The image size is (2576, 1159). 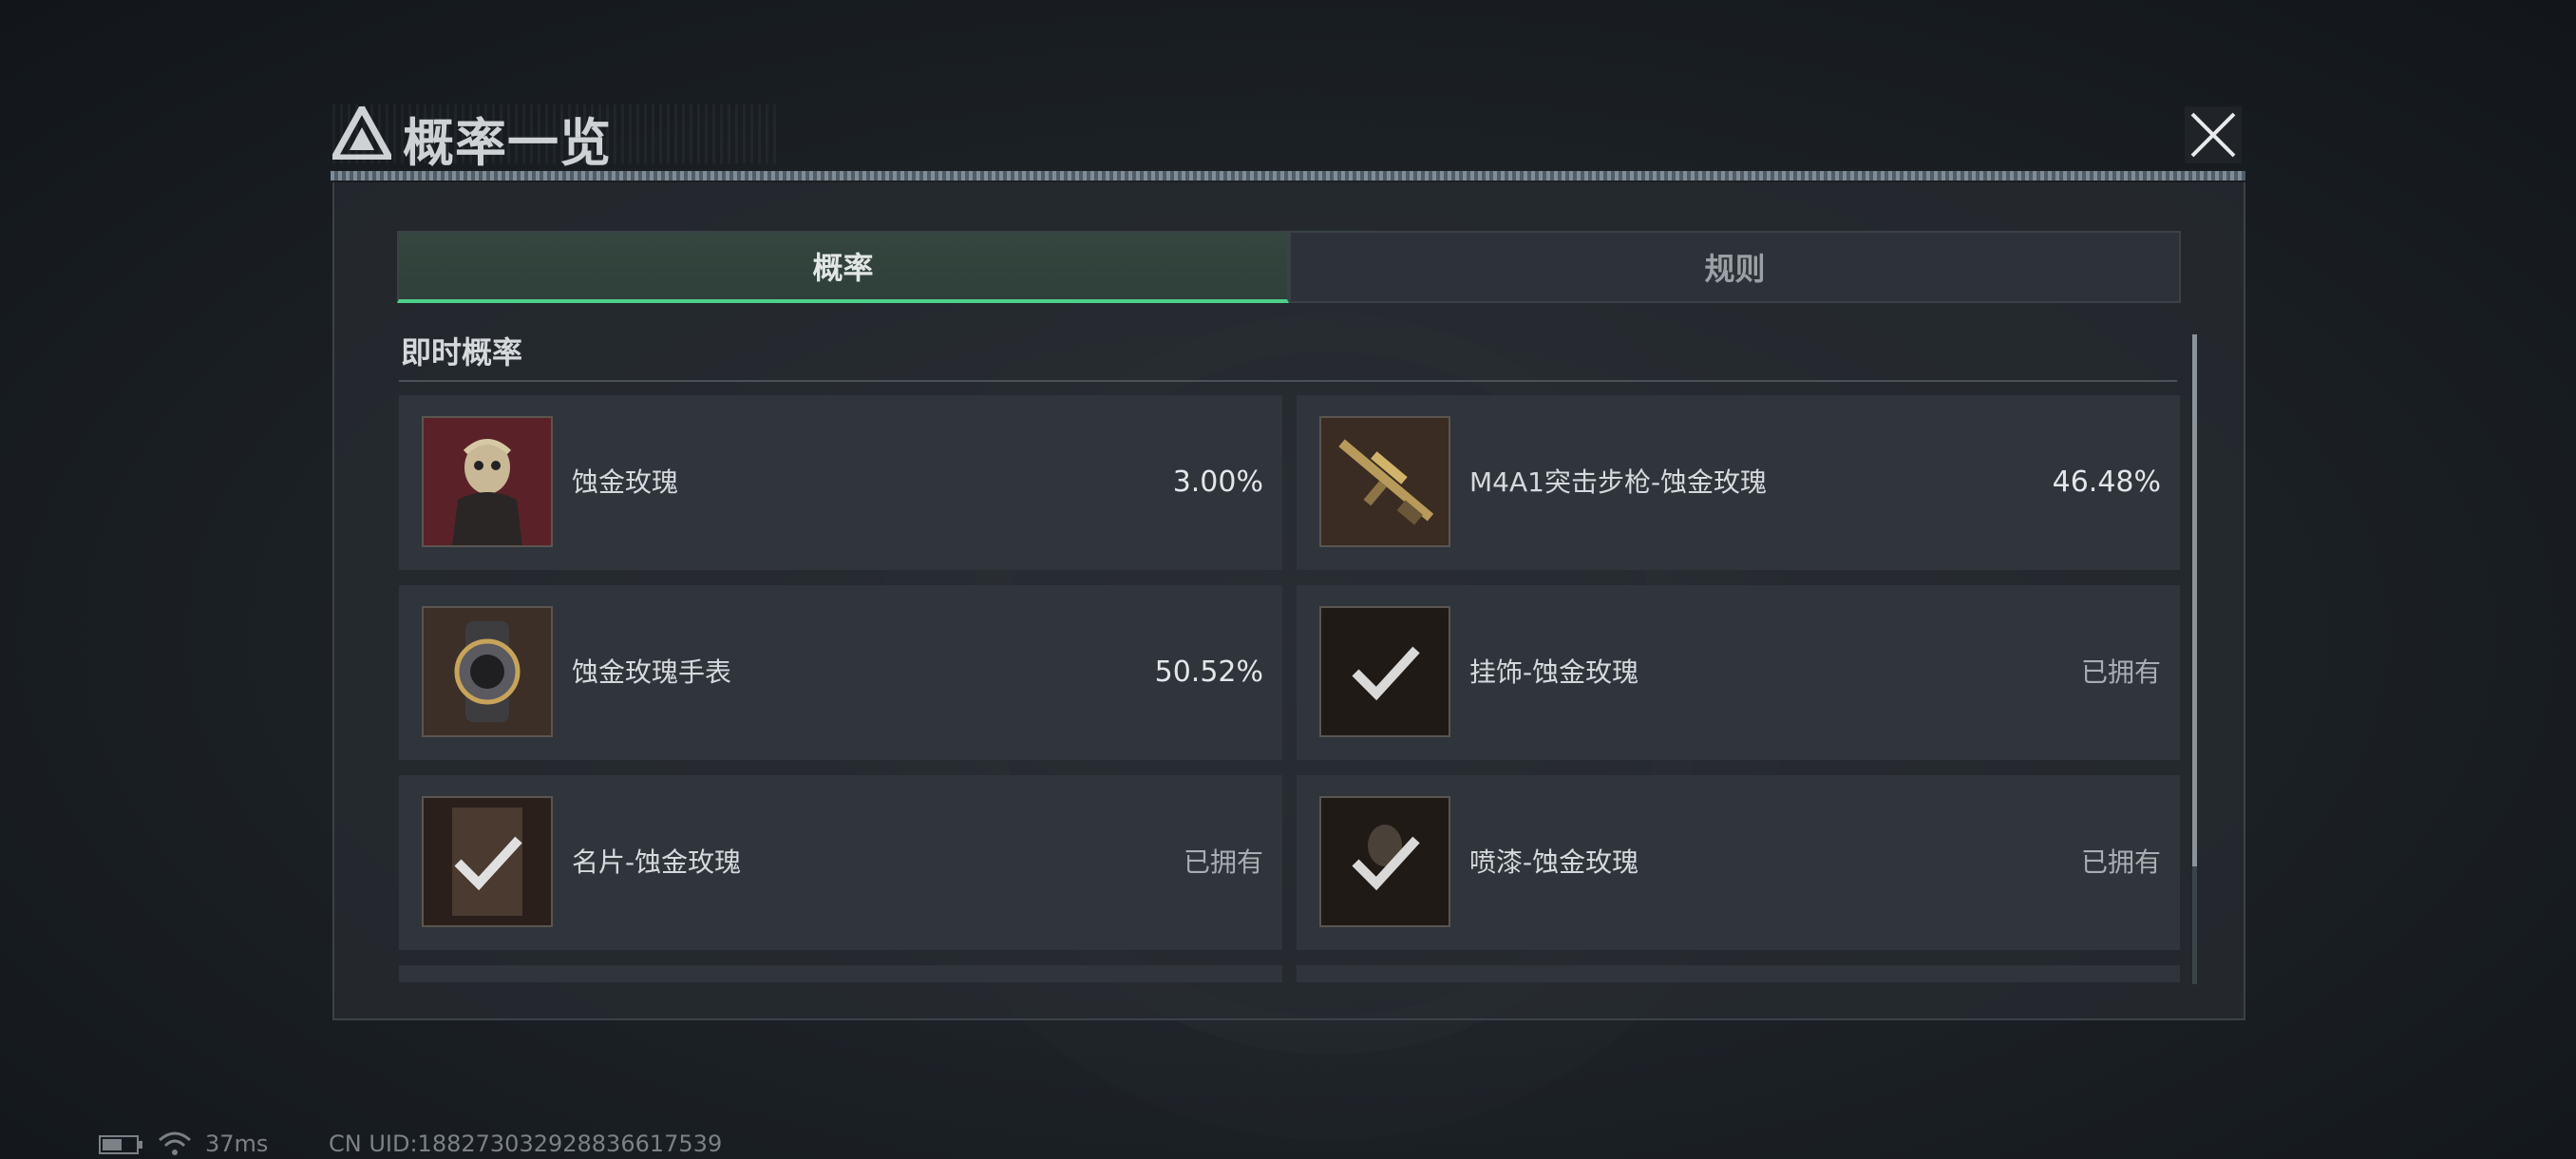 I want to click on list-item: M4A1突击步枪-蚀金玫瑰 46.48%, so click(x=1738, y=482).